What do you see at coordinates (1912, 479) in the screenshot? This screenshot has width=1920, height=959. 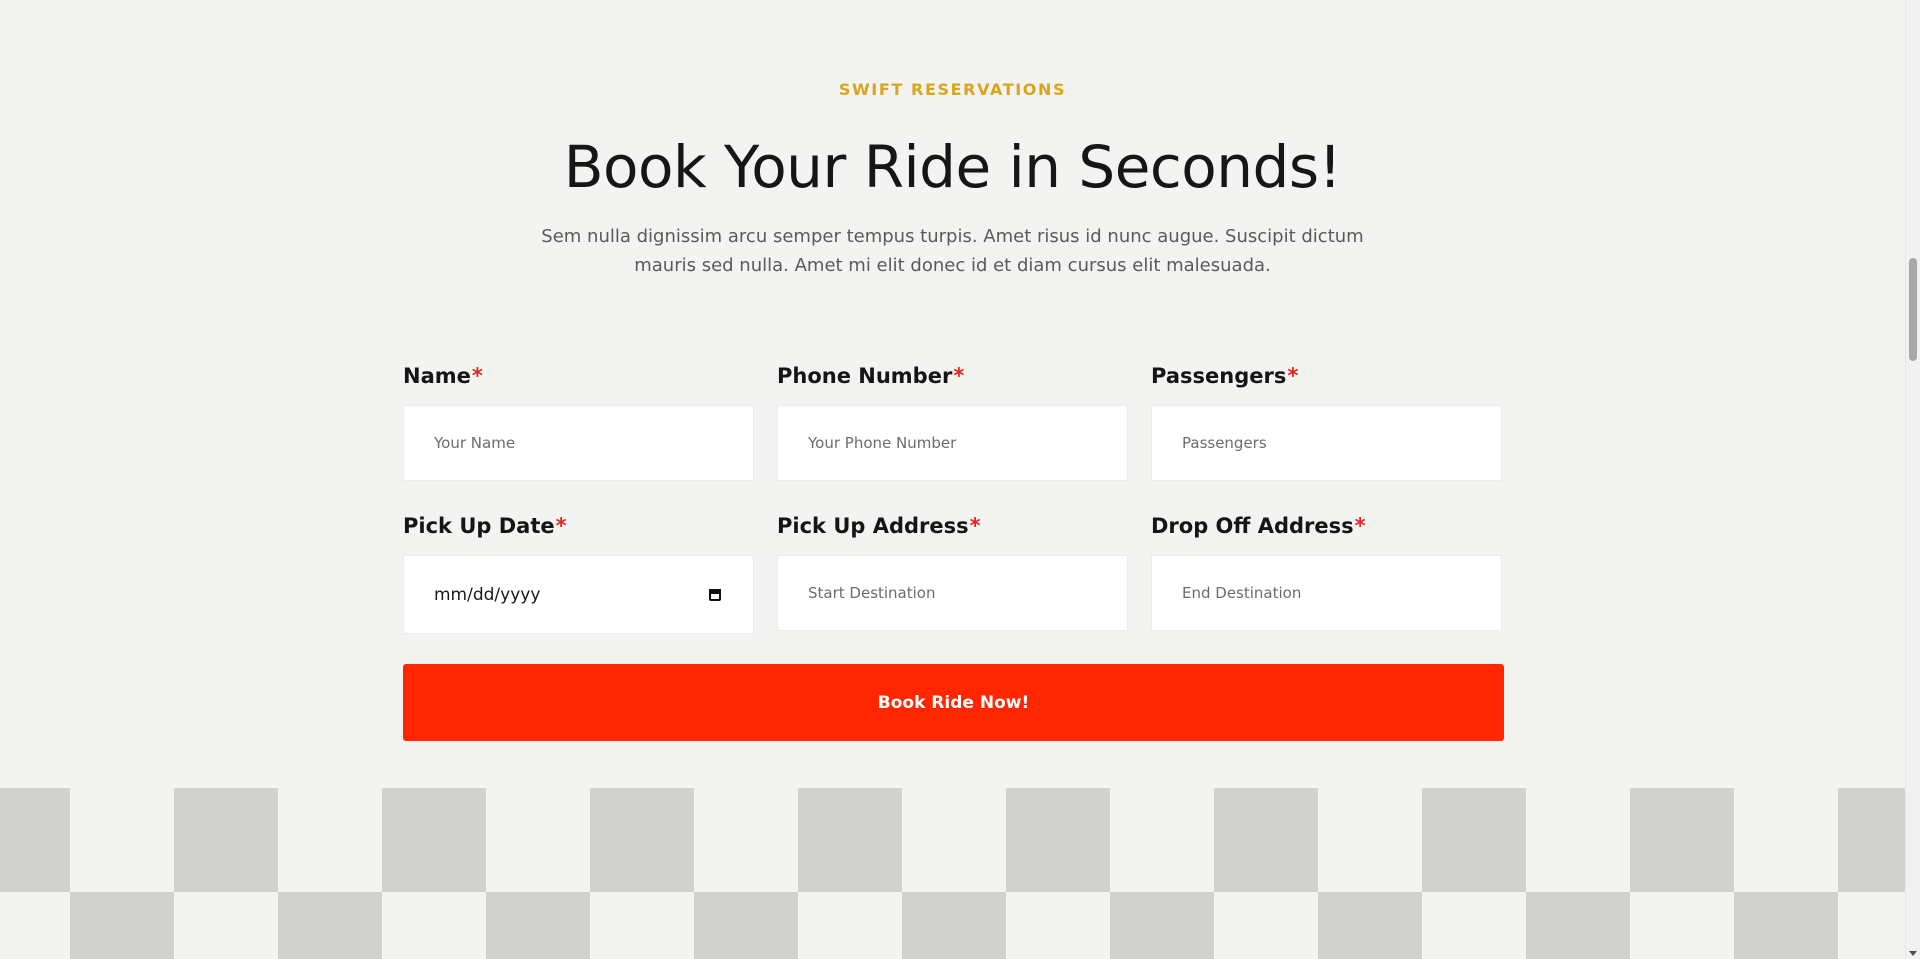 I see `vertical-scrollbar` at bounding box center [1912, 479].